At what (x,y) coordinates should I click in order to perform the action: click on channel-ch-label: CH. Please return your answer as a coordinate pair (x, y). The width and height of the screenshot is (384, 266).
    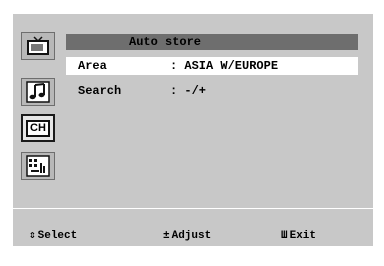
    Looking at the image, I should click on (38, 128).